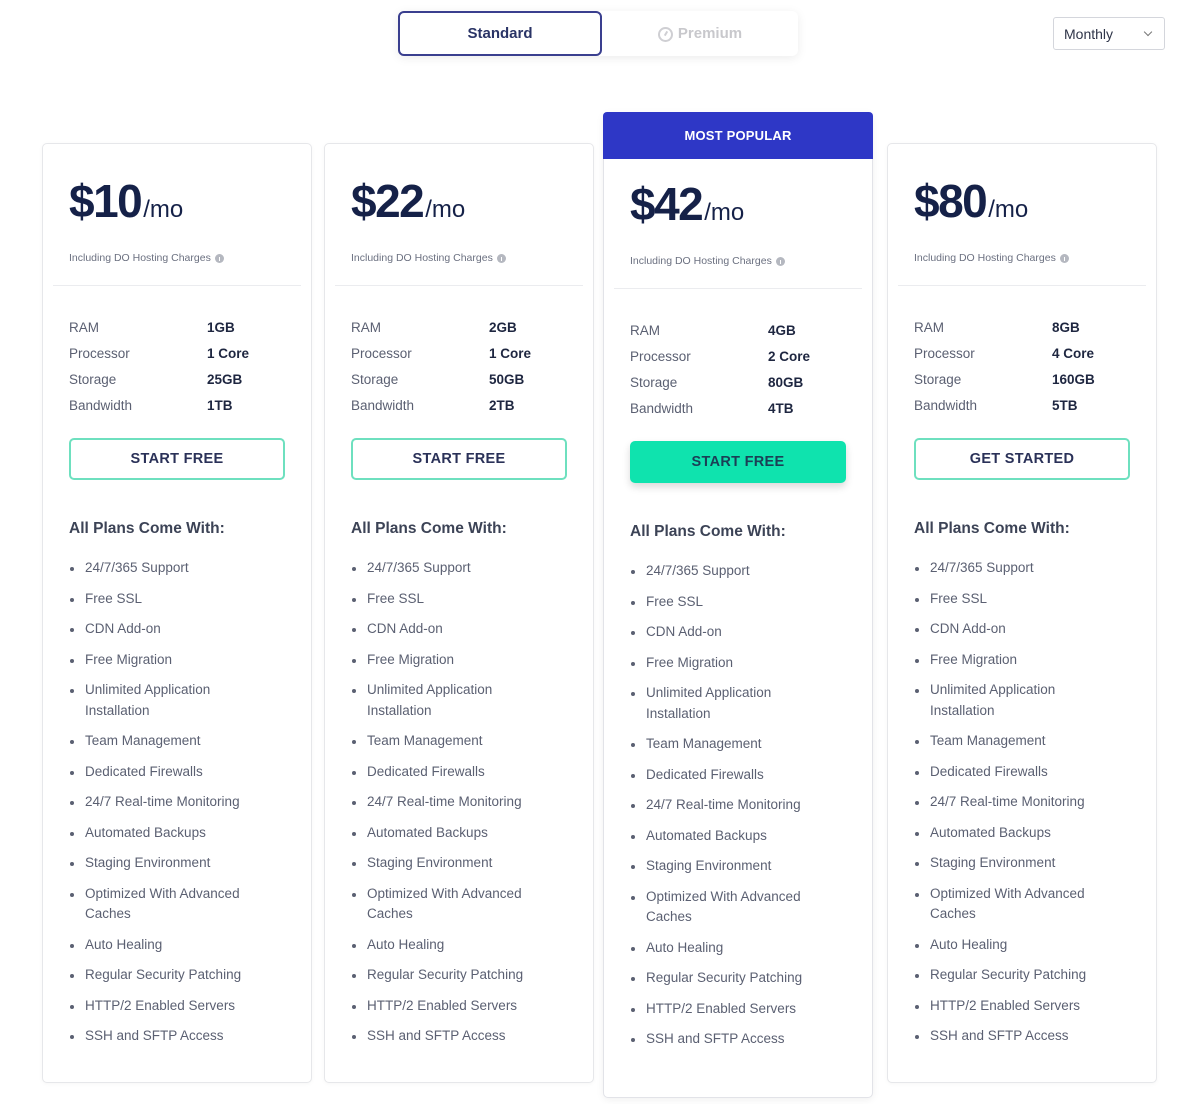 This screenshot has width=1200, height=1104. What do you see at coordinates (1022, 379) in the screenshot?
I see `spec-row-storage: Storage 160GB` at bounding box center [1022, 379].